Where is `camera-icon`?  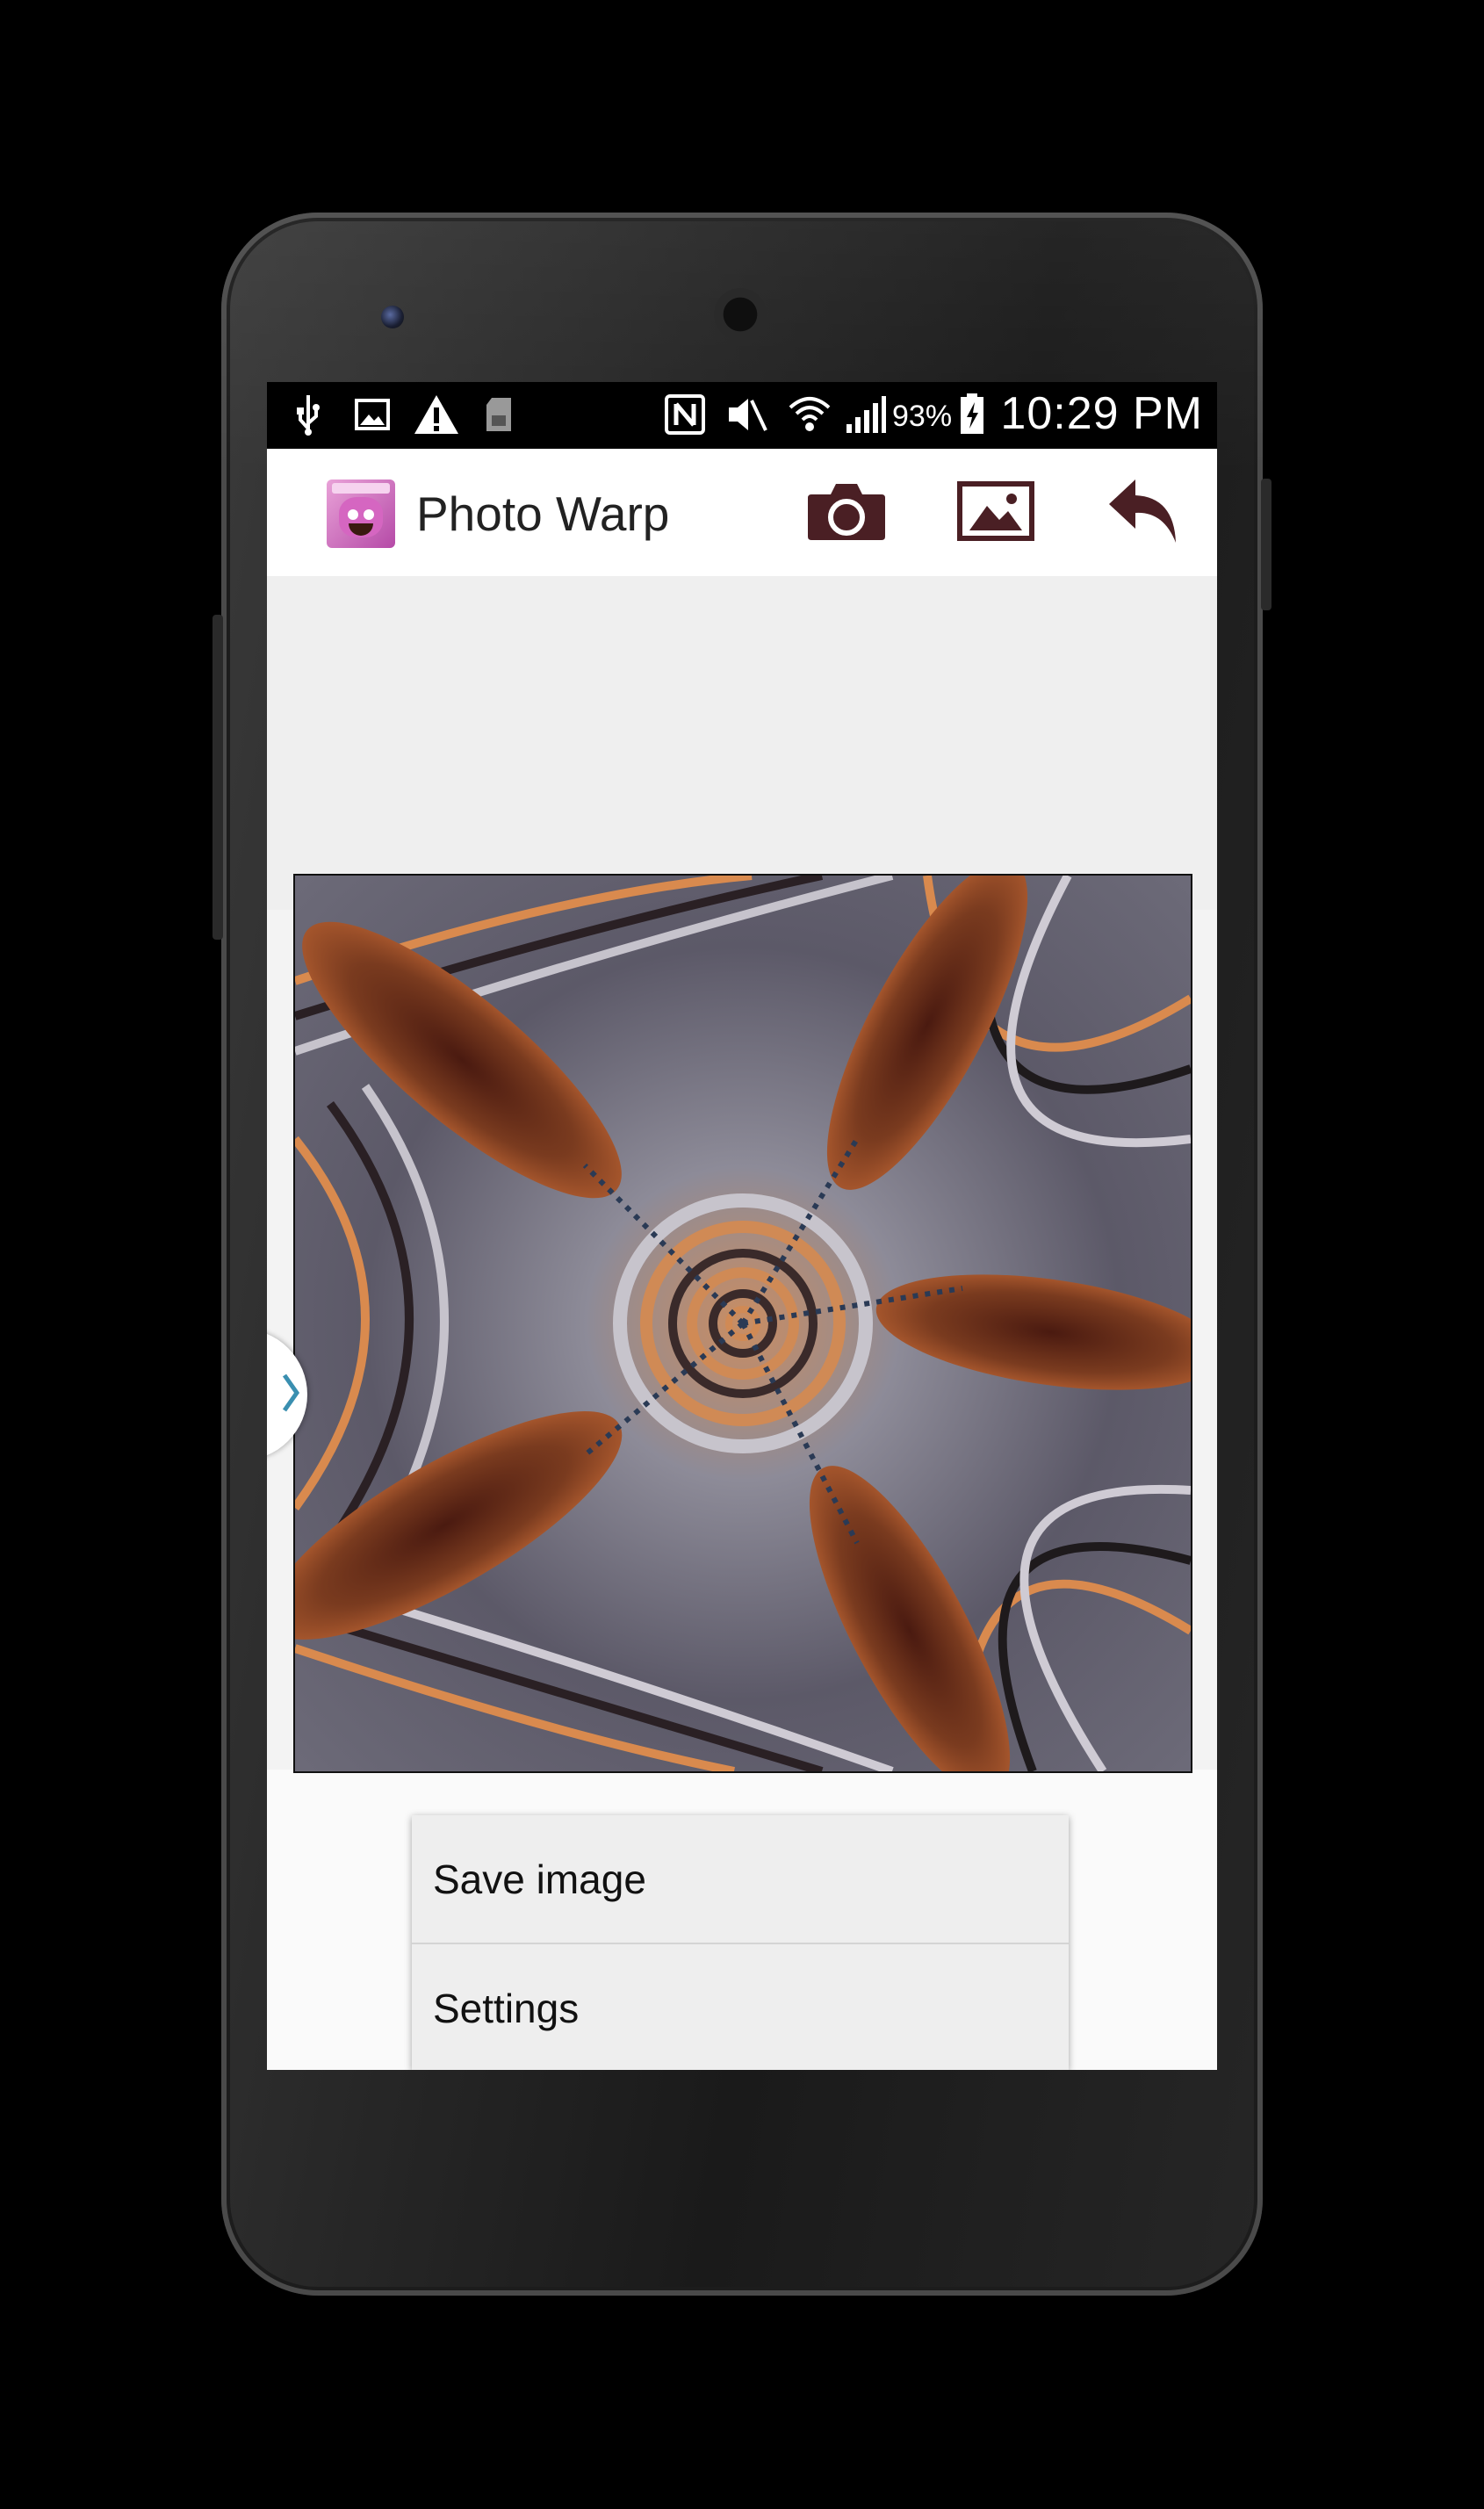
camera-icon is located at coordinates (846, 513).